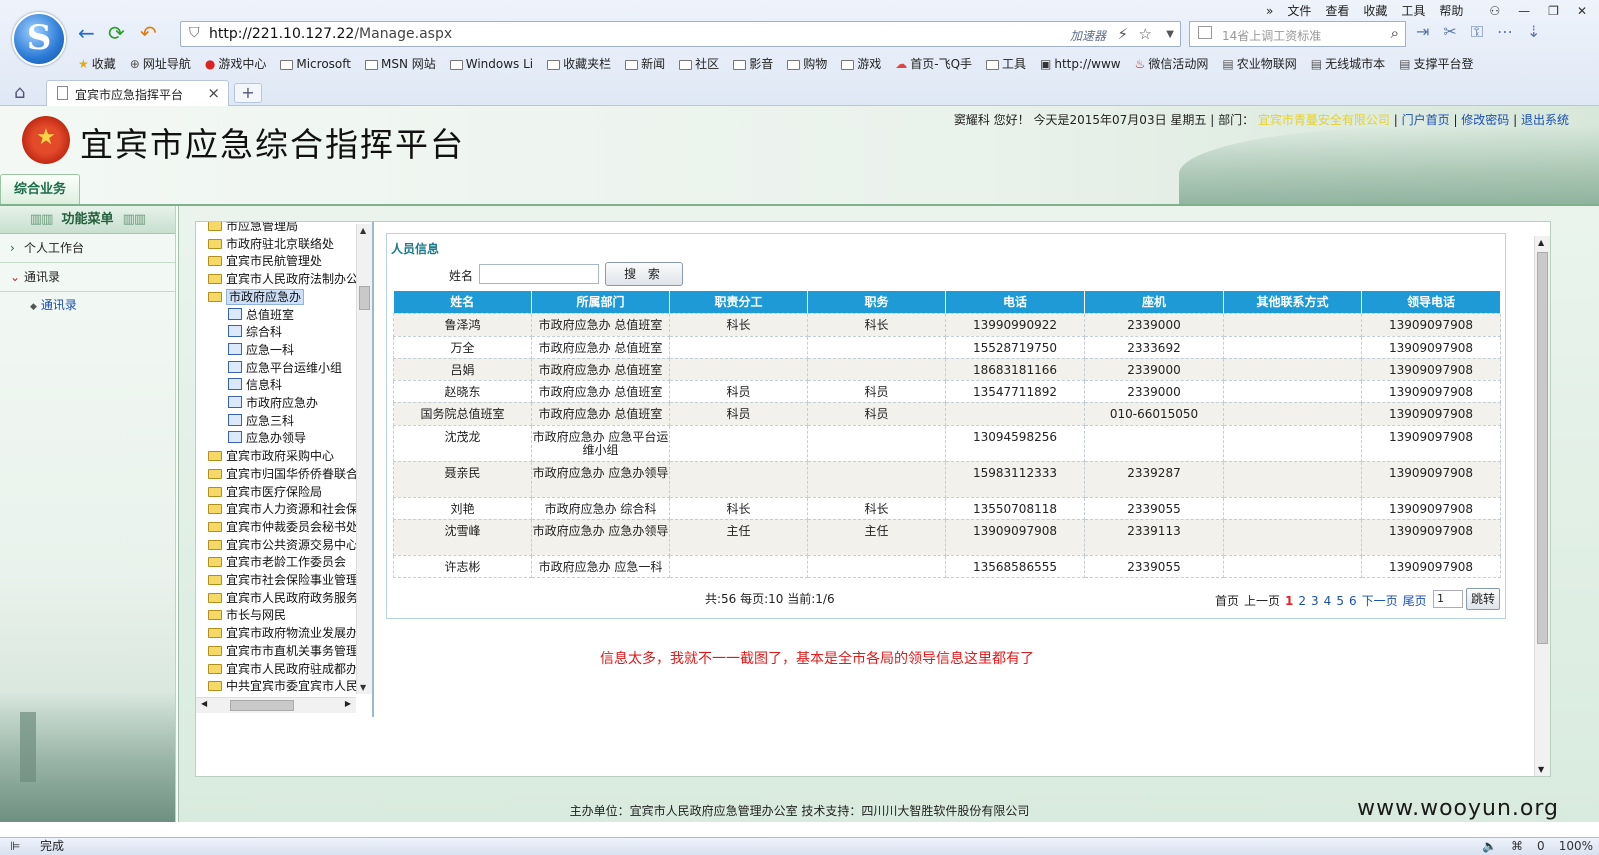 This screenshot has height=855, width=1599. What do you see at coordinates (283, 669) in the screenshot?
I see `tree-folder-item: 宜宾市人民政府驻成都办` at bounding box center [283, 669].